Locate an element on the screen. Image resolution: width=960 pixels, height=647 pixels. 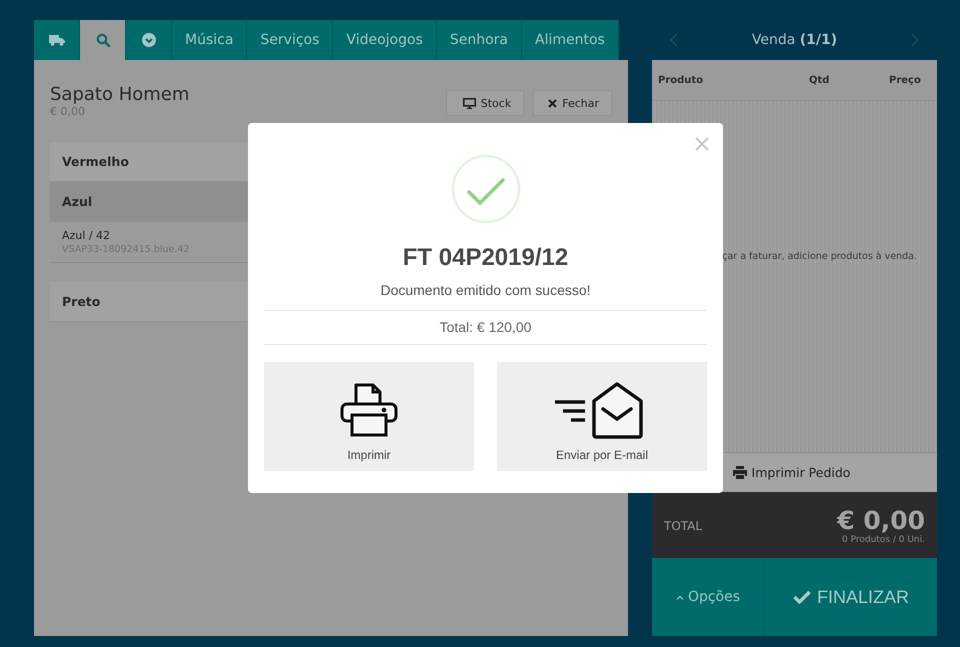
column-header: Produto is located at coordinates (681, 80).